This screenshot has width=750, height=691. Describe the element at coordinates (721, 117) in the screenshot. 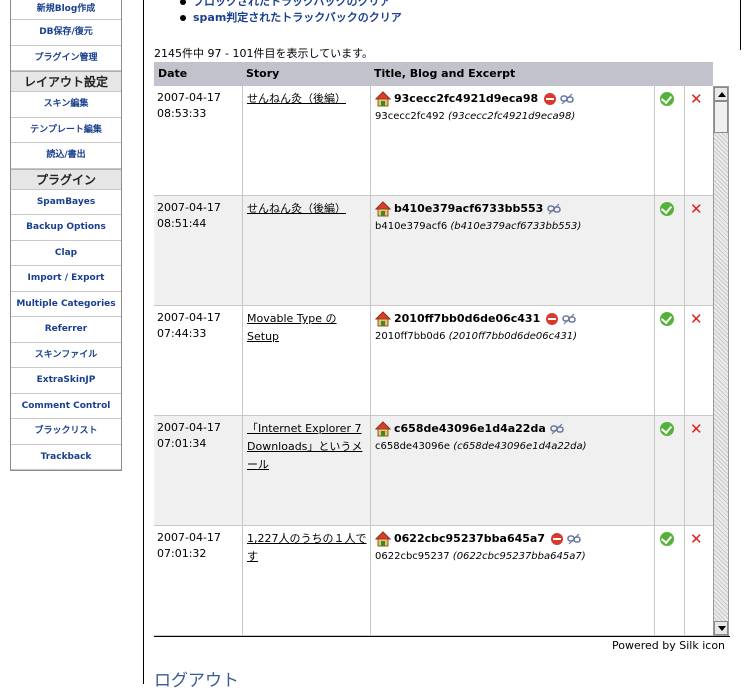

I see `scroll-thumb` at that location.